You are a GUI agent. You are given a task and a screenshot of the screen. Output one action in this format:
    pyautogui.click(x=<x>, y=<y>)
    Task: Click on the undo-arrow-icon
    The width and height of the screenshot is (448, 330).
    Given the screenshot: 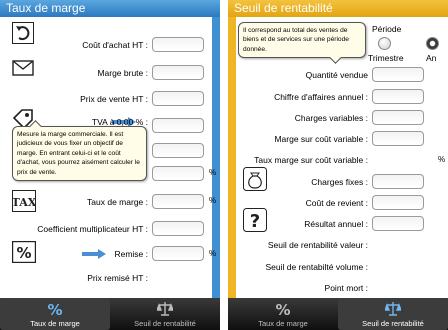 What is the action you would take?
    pyautogui.click(x=23, y=33)
    